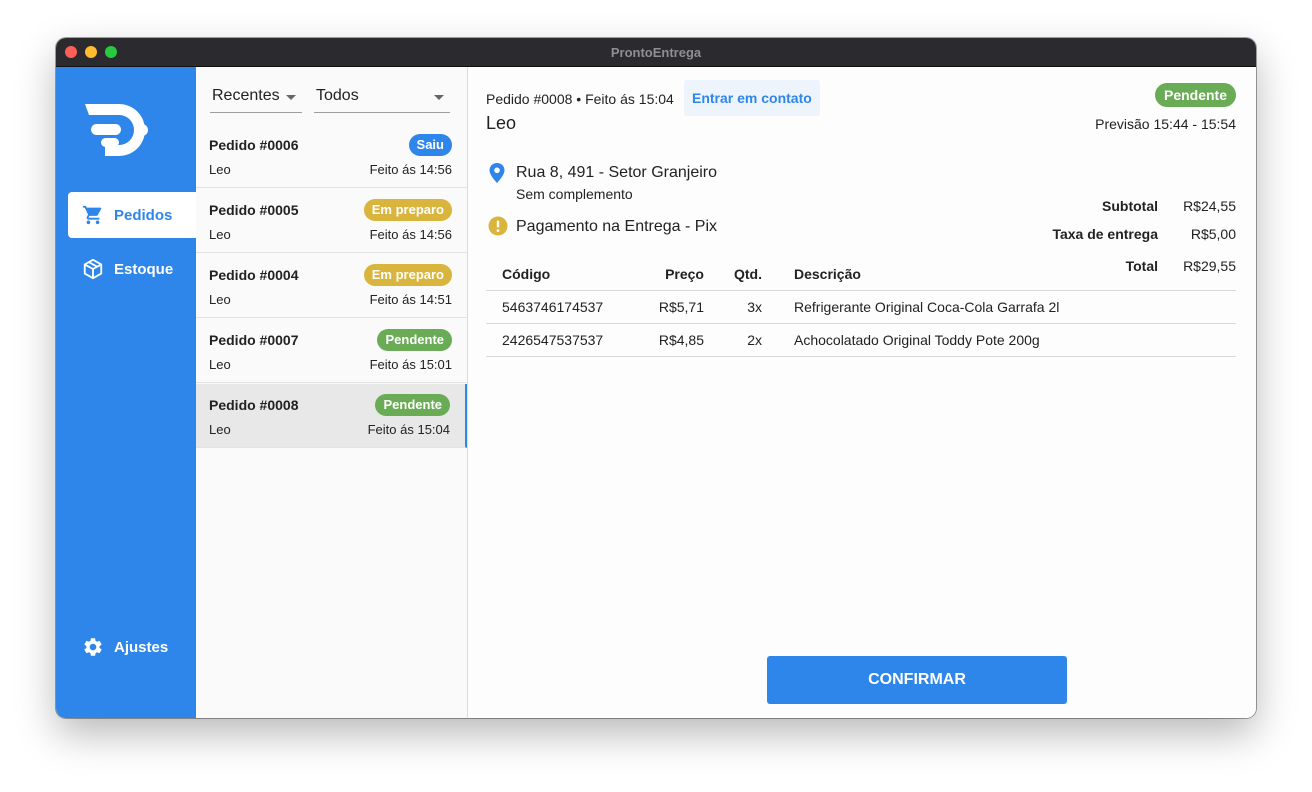 This screenshot has width=1312, height=792. What do you see at coordinates (497, 173) in the screenshot?
I see `location-pin-icon` at bounding box center [497, 173].